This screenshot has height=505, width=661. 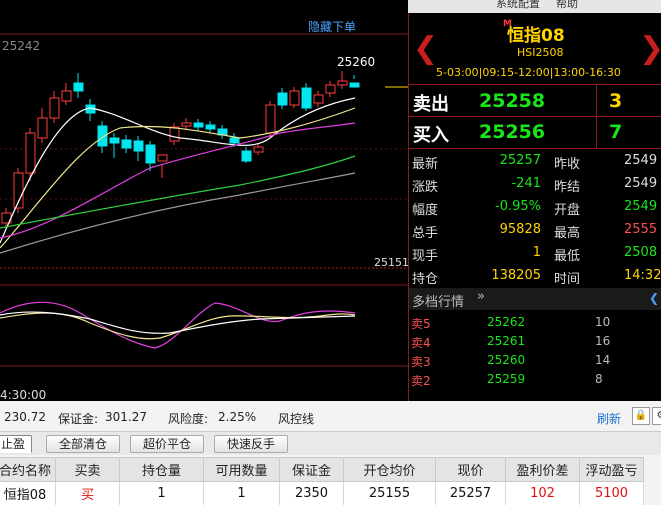 What do you see at coordinates (390, 469) in the screenshot?
I see `column-header: 开仓均价` at bounding box center [390, 469].